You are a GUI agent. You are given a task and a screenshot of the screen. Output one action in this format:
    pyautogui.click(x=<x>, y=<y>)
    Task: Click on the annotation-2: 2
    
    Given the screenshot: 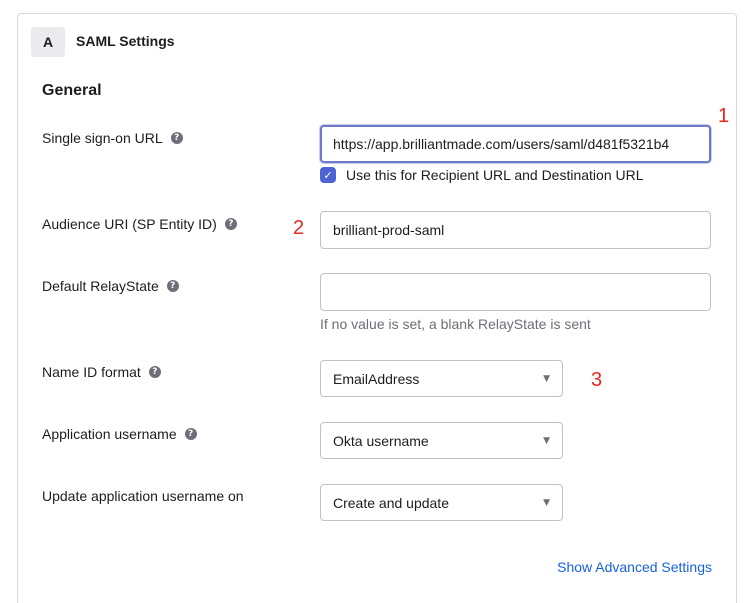 What is the action you would take?
    pyautogui.click(x=299, y=228)
    